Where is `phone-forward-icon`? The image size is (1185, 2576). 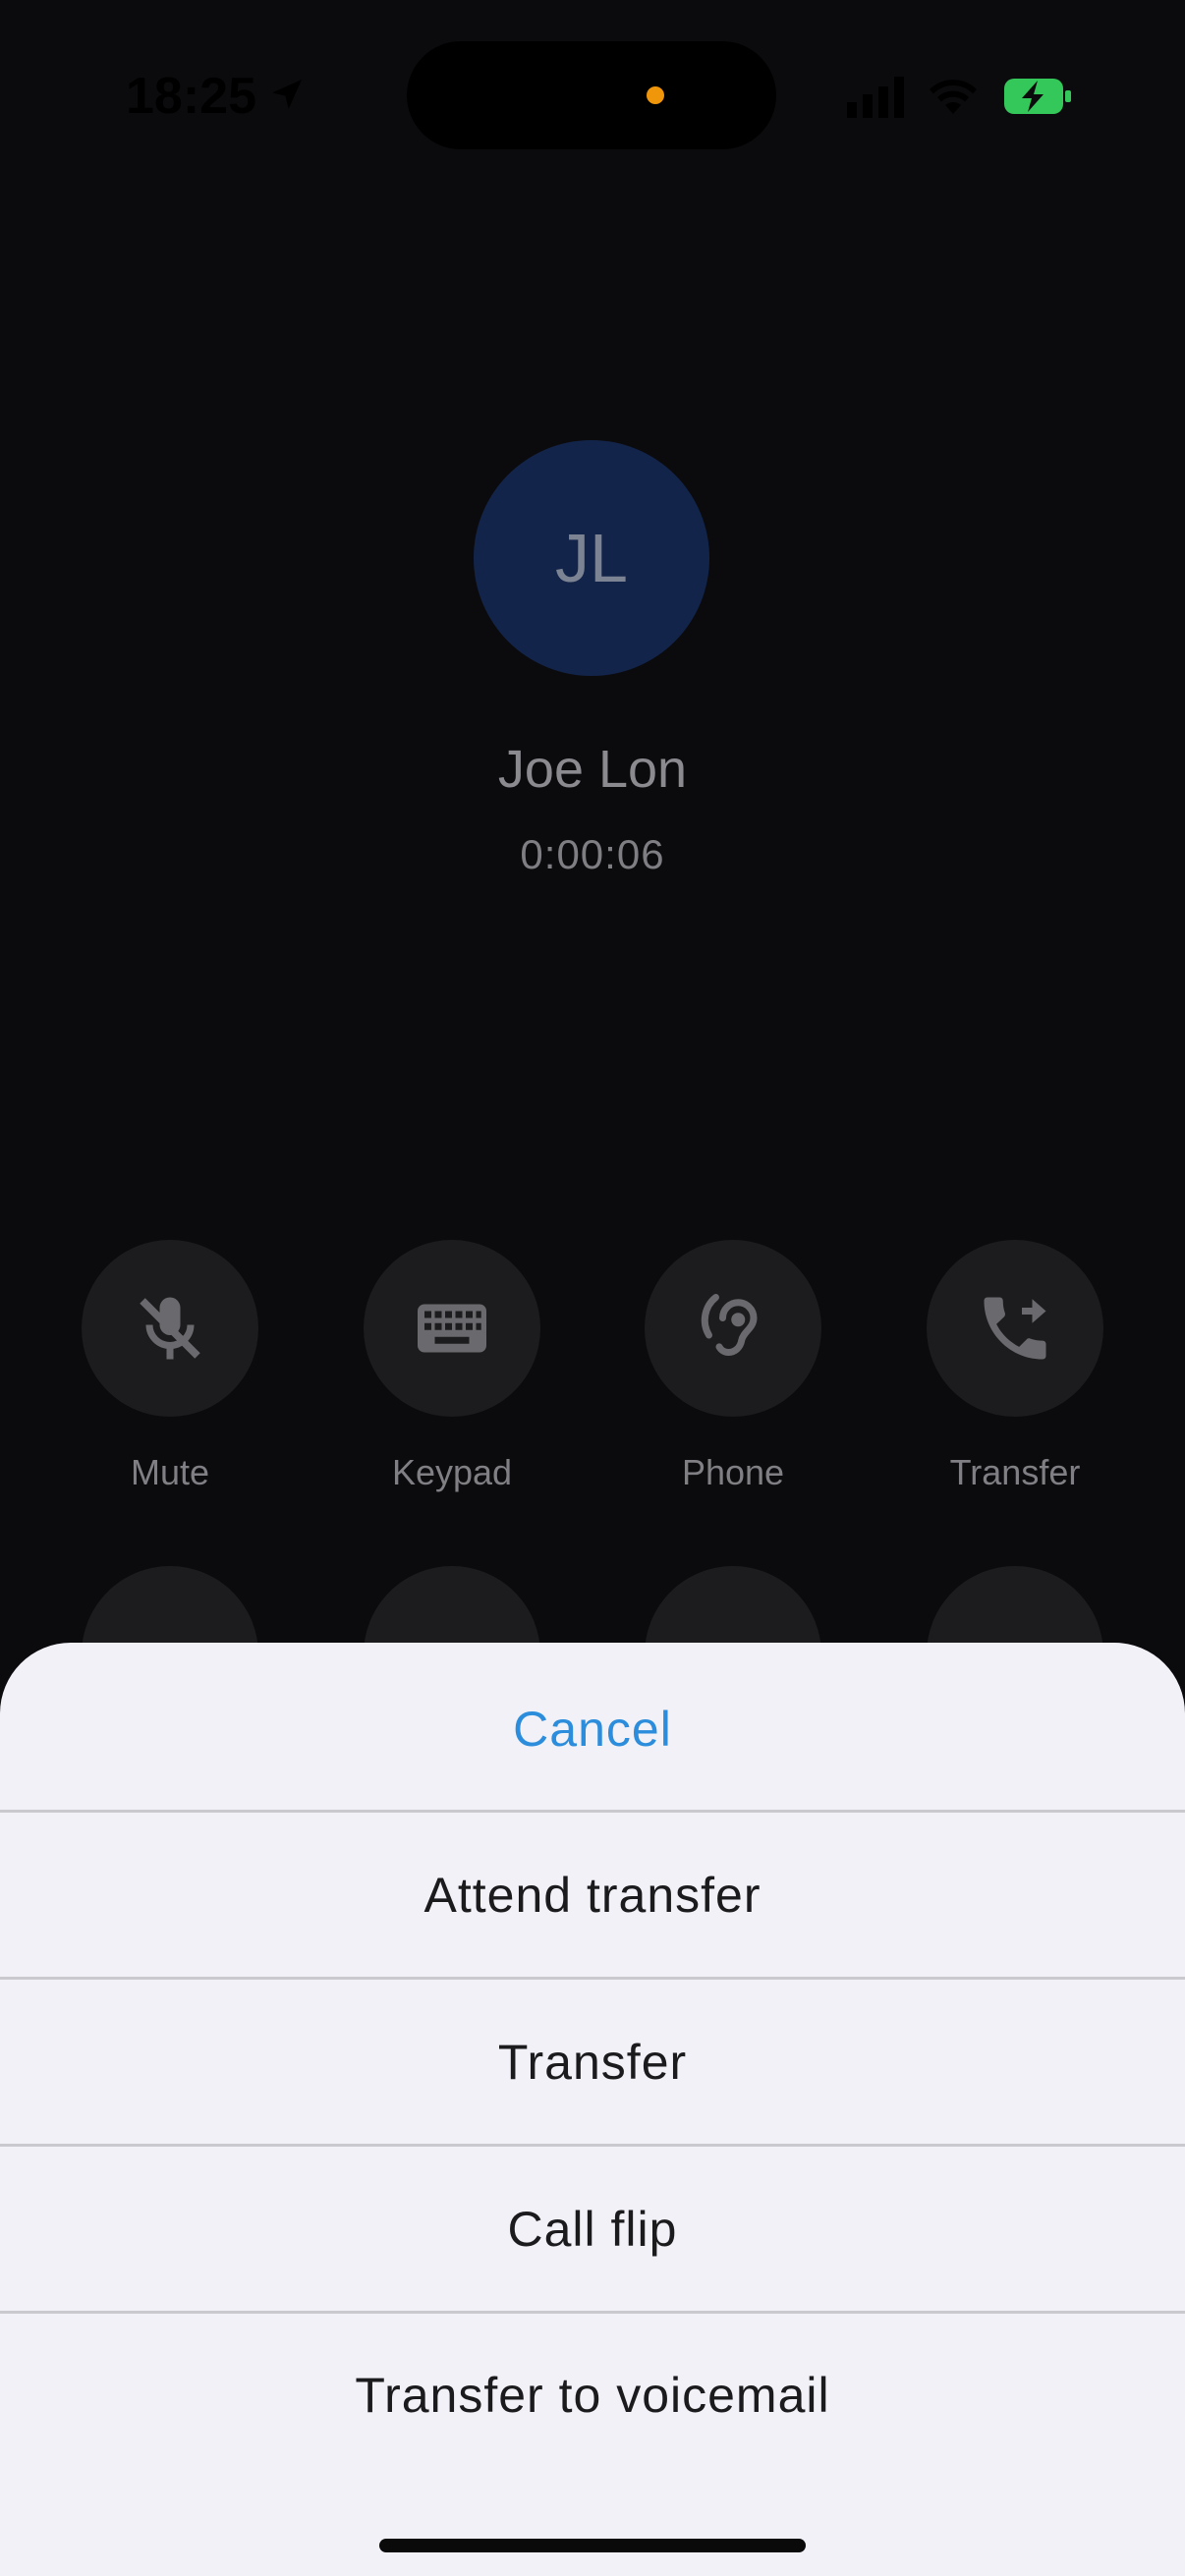 phone-forward-icon is located at coordinates (1015, 1328).